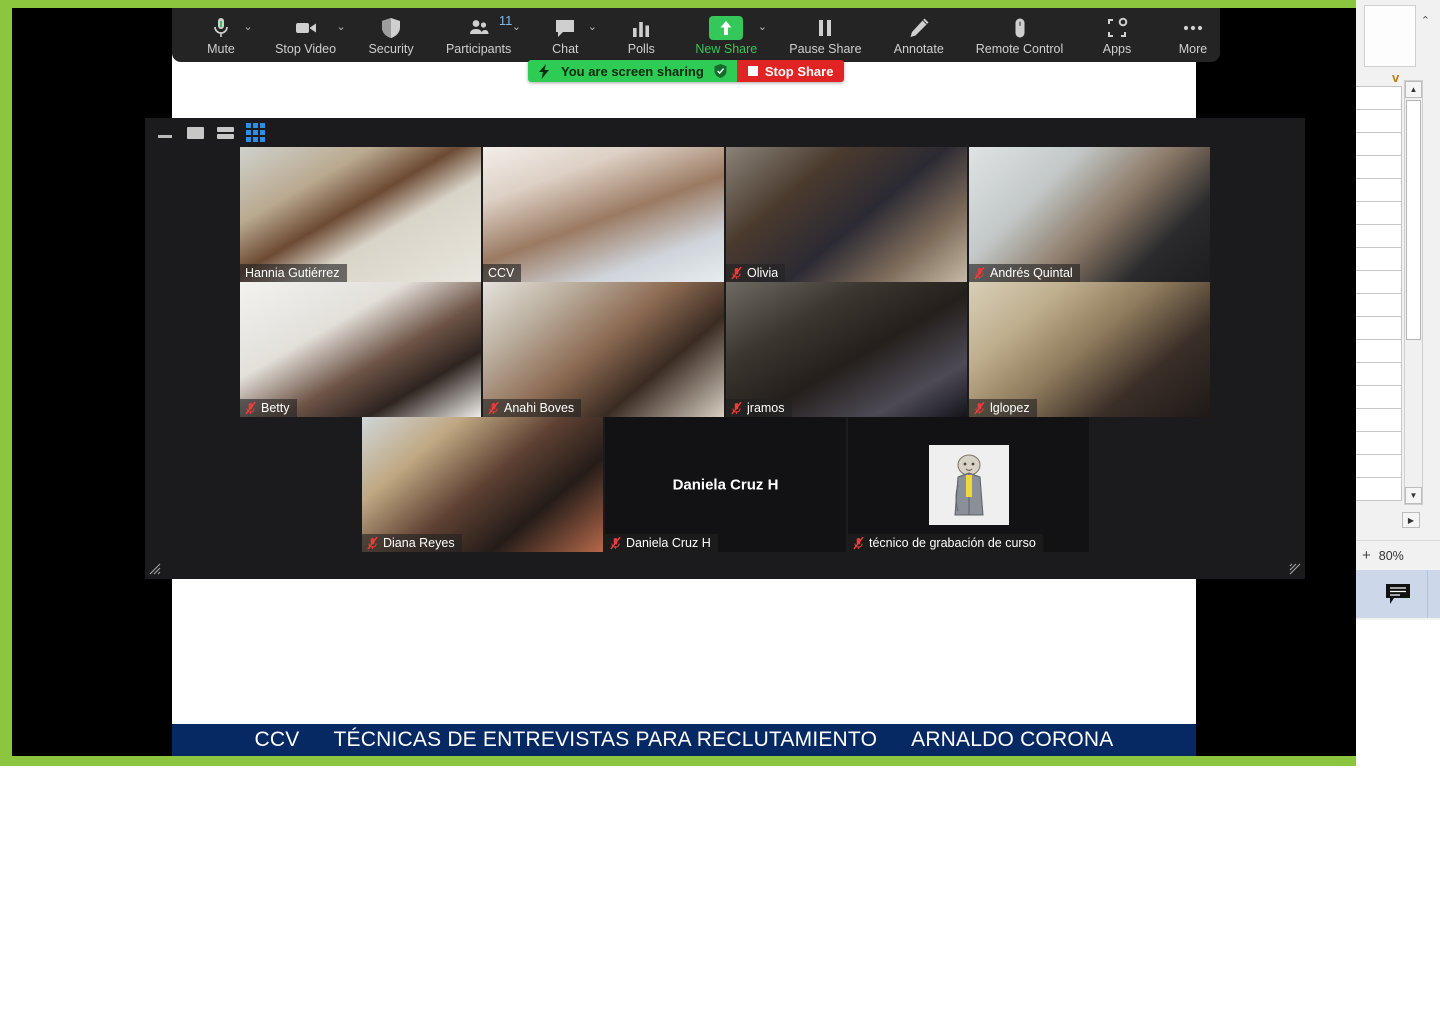 This screenshot has height=1020, width=1440. I want to click on microphone-icon-wrap, so click(221, 28).